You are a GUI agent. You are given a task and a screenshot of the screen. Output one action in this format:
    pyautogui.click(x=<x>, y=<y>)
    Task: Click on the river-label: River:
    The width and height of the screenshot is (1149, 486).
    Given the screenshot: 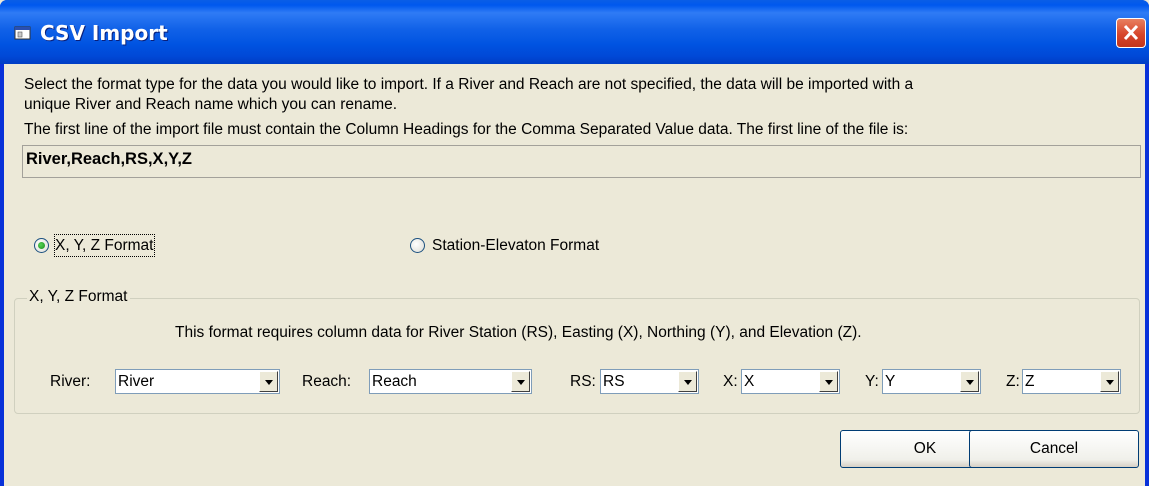 What is the action you would take?
    pyautogui.click(x=70, y=381)
    